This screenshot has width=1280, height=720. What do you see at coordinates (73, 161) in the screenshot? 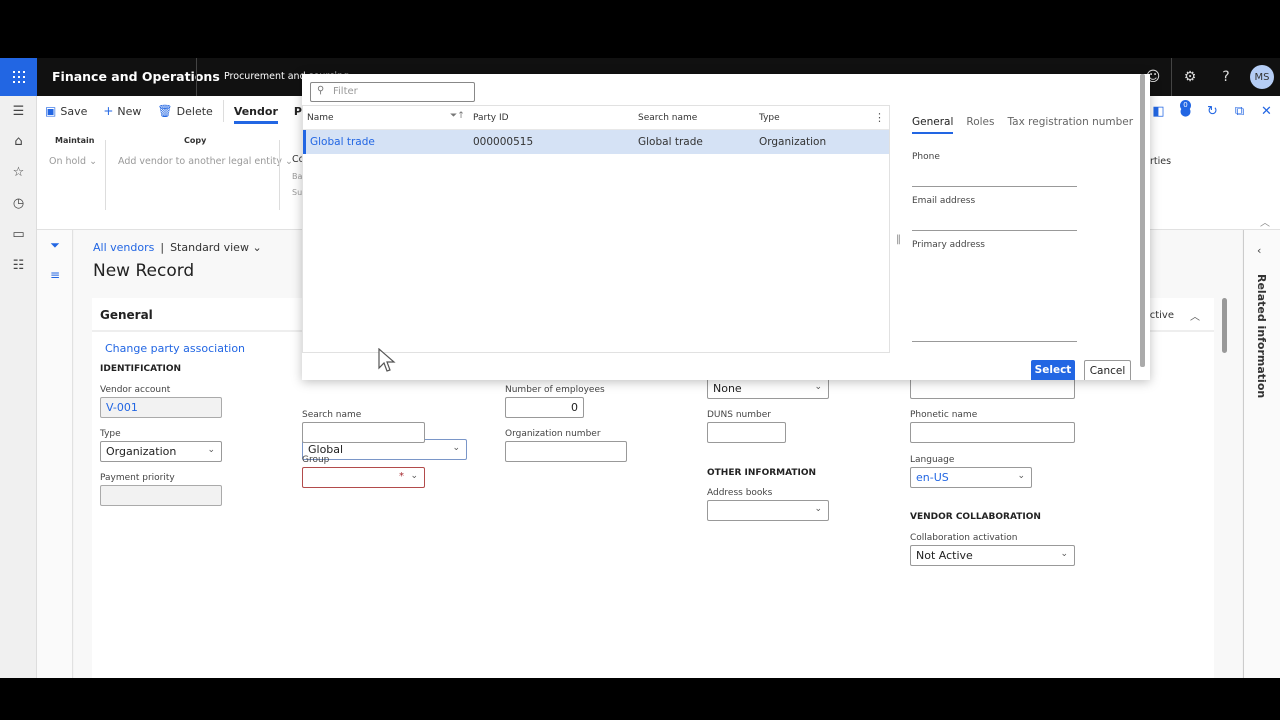
I see `on-hold-dropdown: On hold ⌄` at bounding box center [73, 161].